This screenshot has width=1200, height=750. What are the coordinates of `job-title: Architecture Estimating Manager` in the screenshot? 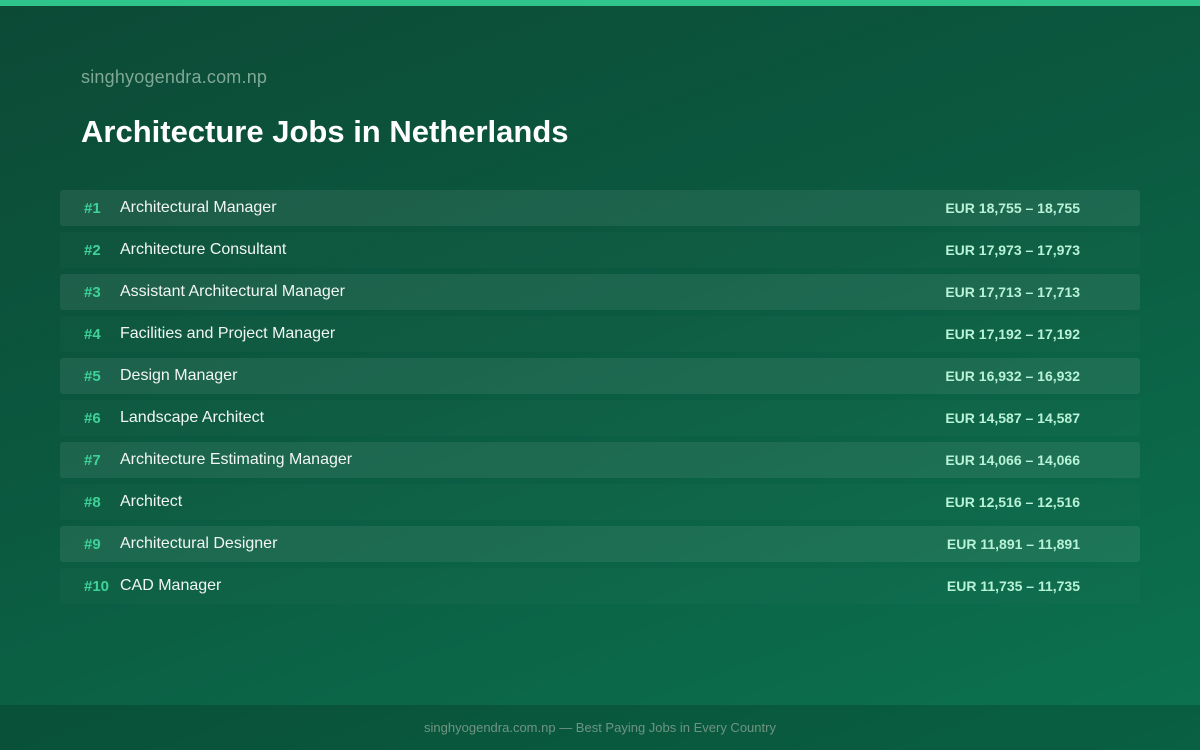 It's located at (236, 459).